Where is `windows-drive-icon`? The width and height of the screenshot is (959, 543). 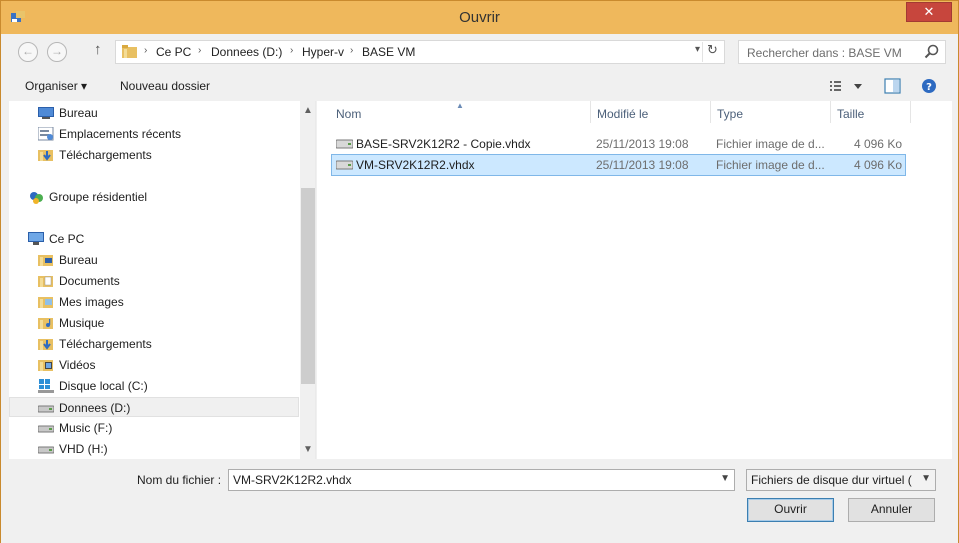 windows-drive-icon is located at coordinates (46, 386).